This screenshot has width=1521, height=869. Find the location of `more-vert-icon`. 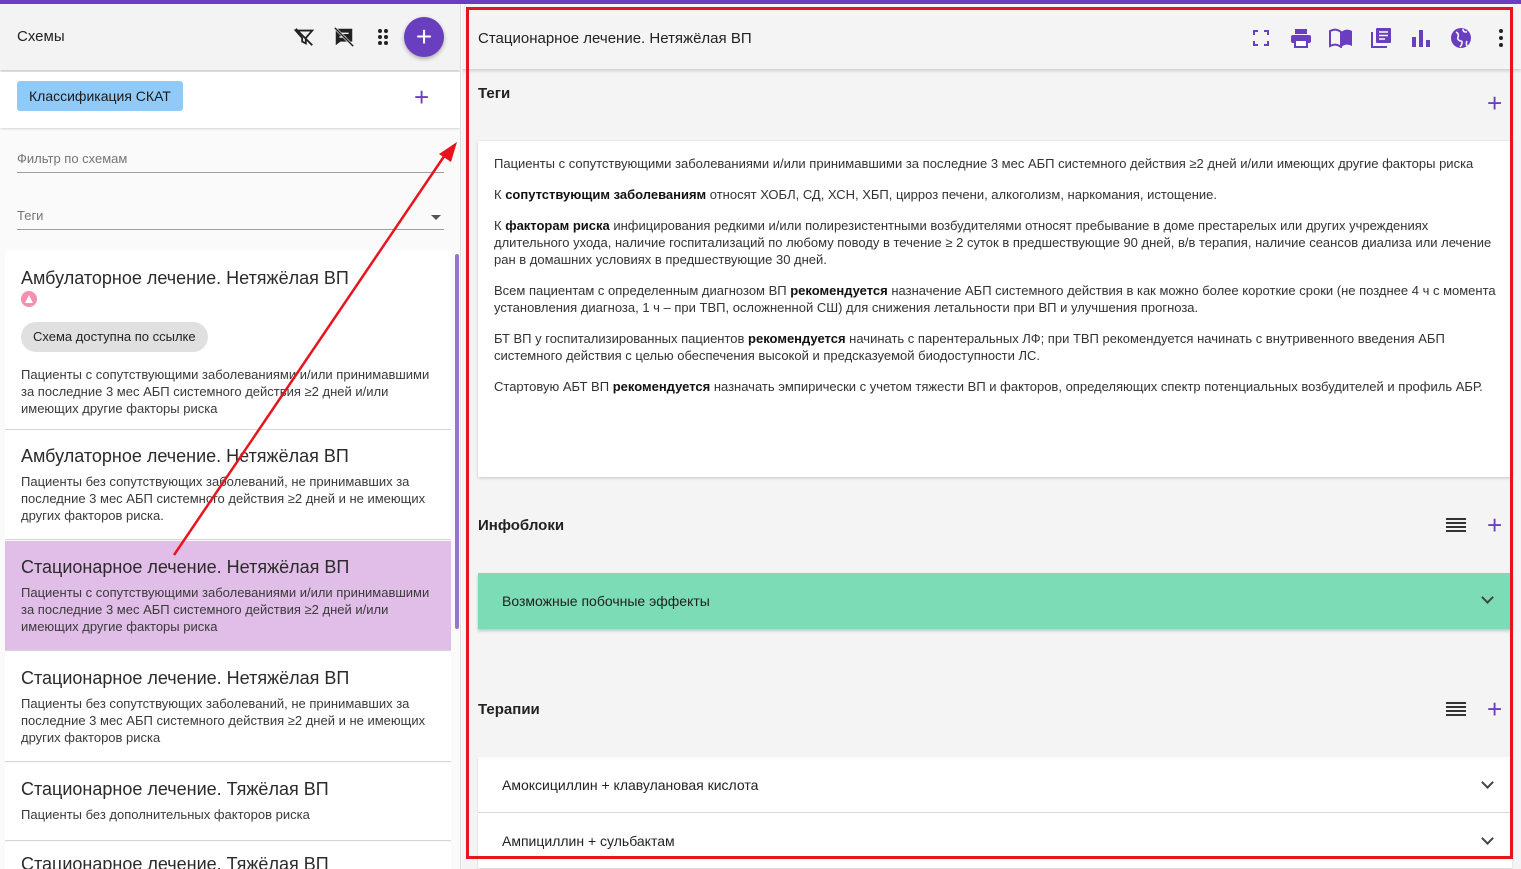

more-vert-icon is located at coordinates (1501, 38).